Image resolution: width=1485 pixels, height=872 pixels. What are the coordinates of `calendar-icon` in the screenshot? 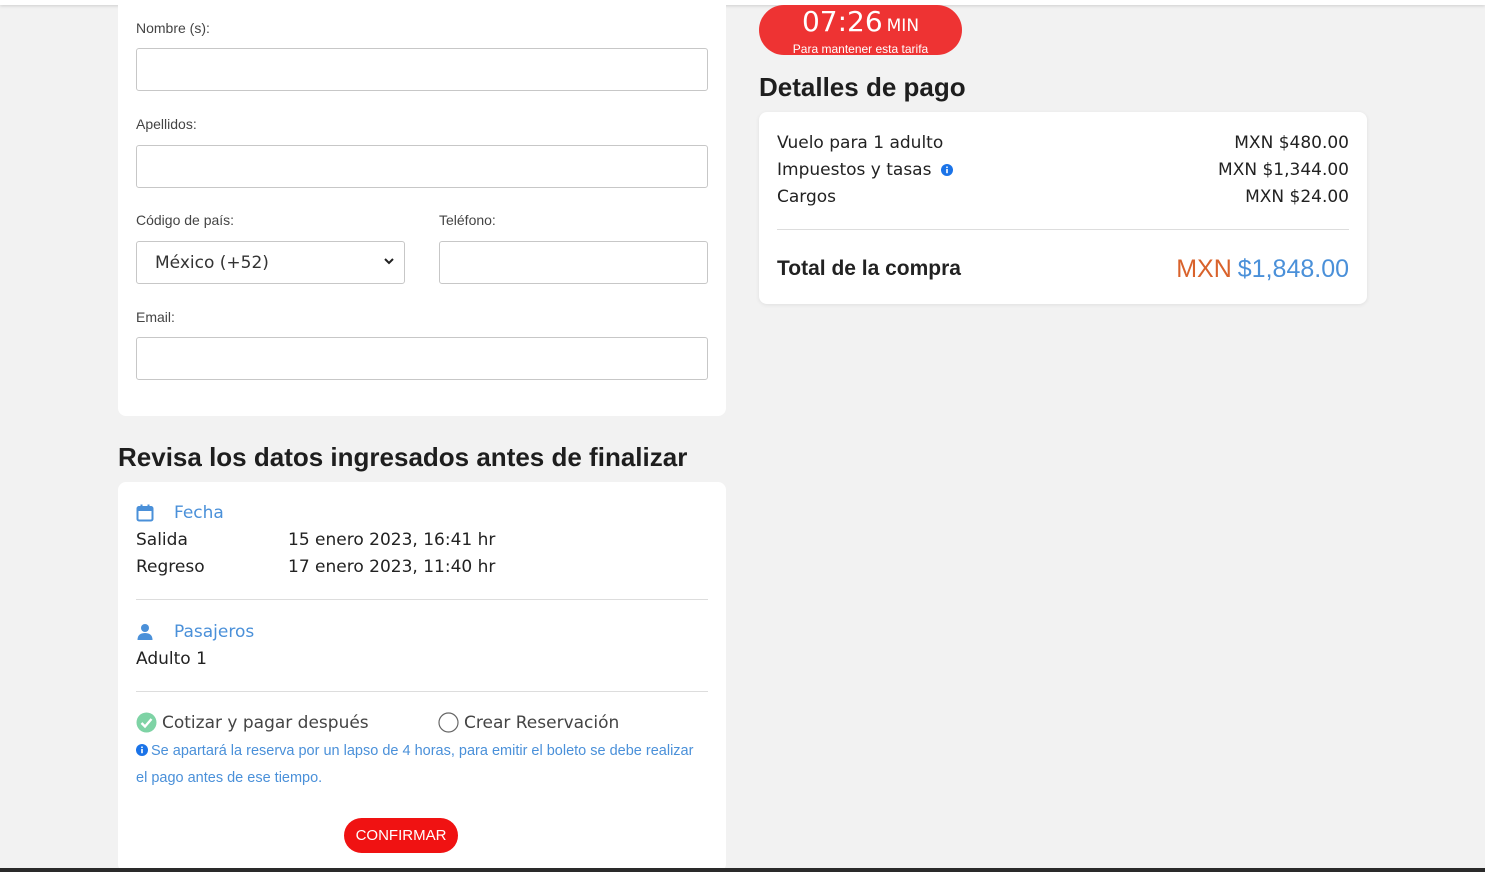 It's located at (145, 513).